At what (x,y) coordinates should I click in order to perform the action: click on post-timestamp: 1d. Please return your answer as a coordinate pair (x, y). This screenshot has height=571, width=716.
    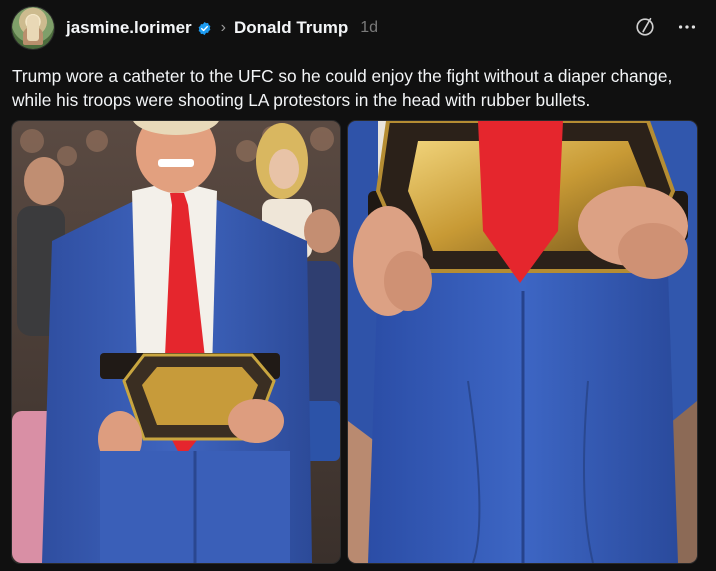
    Looking at the image, I should click on (369, 28).